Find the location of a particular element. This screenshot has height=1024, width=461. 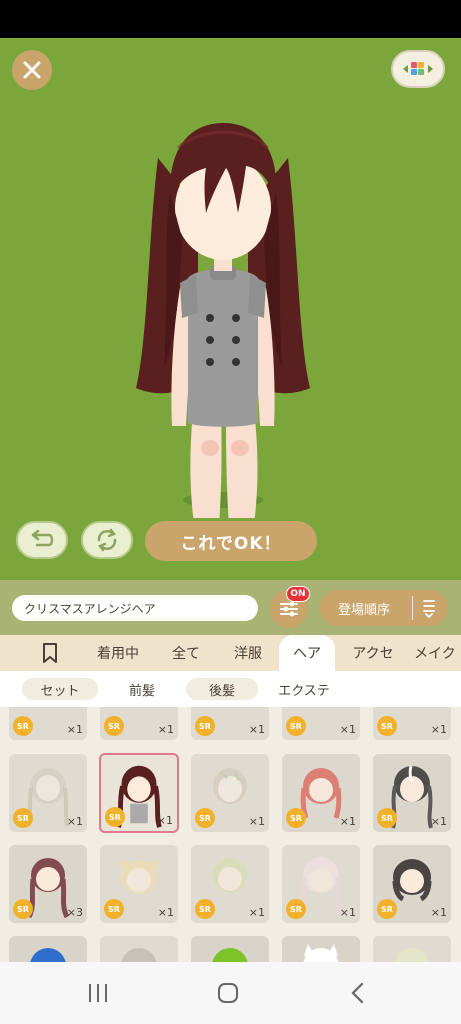

recent-apps-icon is located at coordinates (98, 993).